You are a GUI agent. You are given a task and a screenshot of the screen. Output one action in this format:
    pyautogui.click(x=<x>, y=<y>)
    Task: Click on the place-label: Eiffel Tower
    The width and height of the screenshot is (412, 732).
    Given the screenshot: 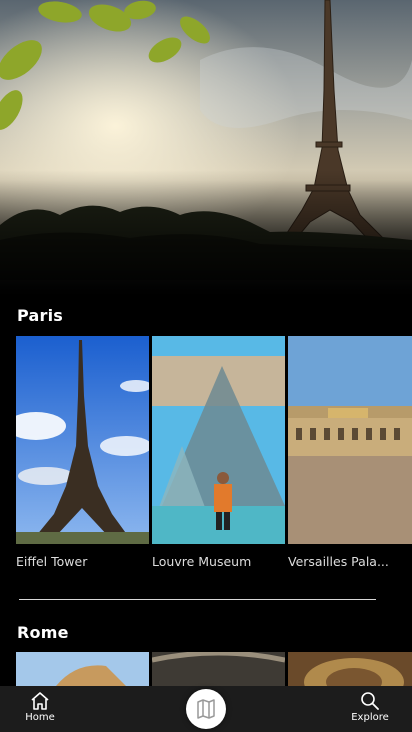 What is the action you would take?
    pyautogui.click(x=52, y=561)
    